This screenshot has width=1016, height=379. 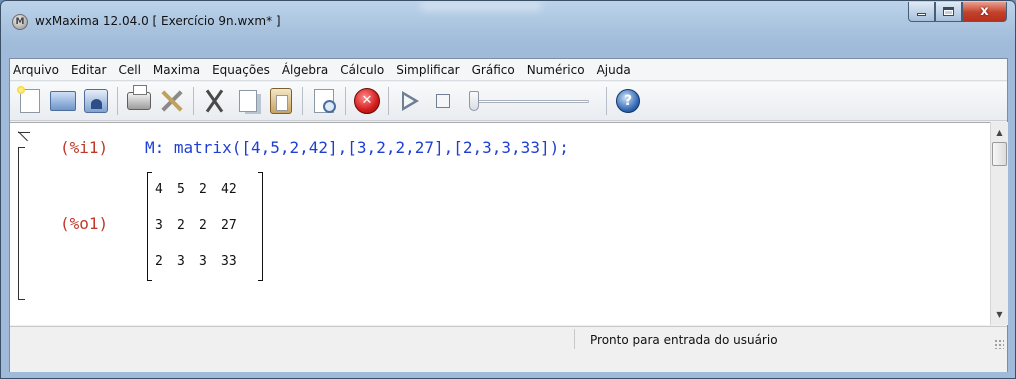 I want to click on help-icon: ?, so click(x=628, y=101).